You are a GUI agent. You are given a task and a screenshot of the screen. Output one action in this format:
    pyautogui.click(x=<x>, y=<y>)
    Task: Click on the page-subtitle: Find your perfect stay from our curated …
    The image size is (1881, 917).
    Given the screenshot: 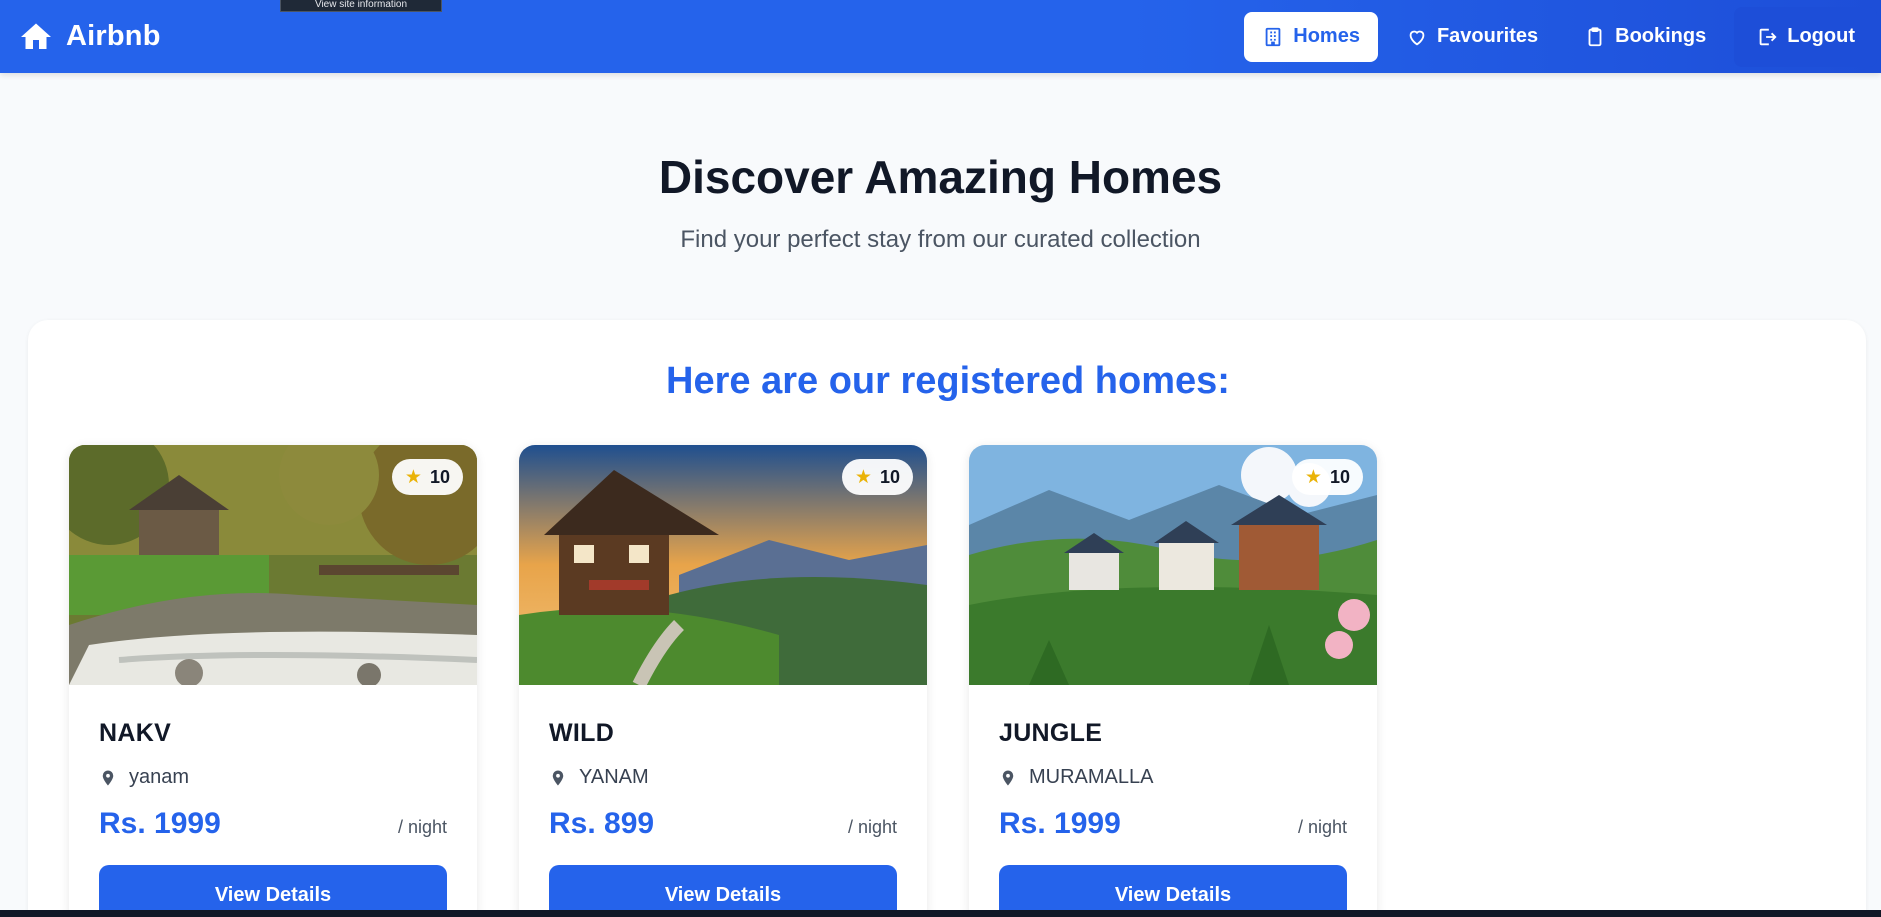 What is the action you would take?
    pyautogui.click(x=940, y=239)
    